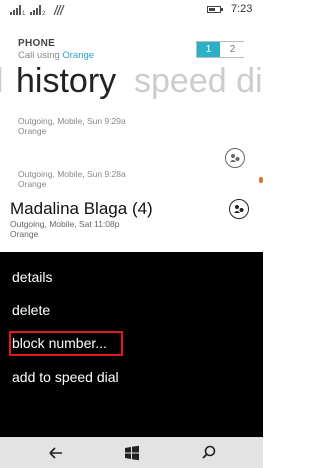  Describe the element at coordinates (261, 180) in the screenshot. I see `scroll-indicator` at that location.